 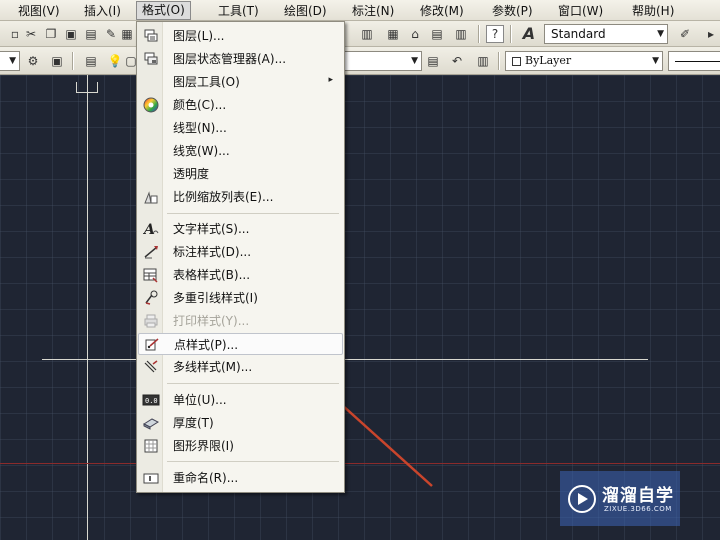 I want to click on cut-icon: ✂, so click(x=31, y=34).